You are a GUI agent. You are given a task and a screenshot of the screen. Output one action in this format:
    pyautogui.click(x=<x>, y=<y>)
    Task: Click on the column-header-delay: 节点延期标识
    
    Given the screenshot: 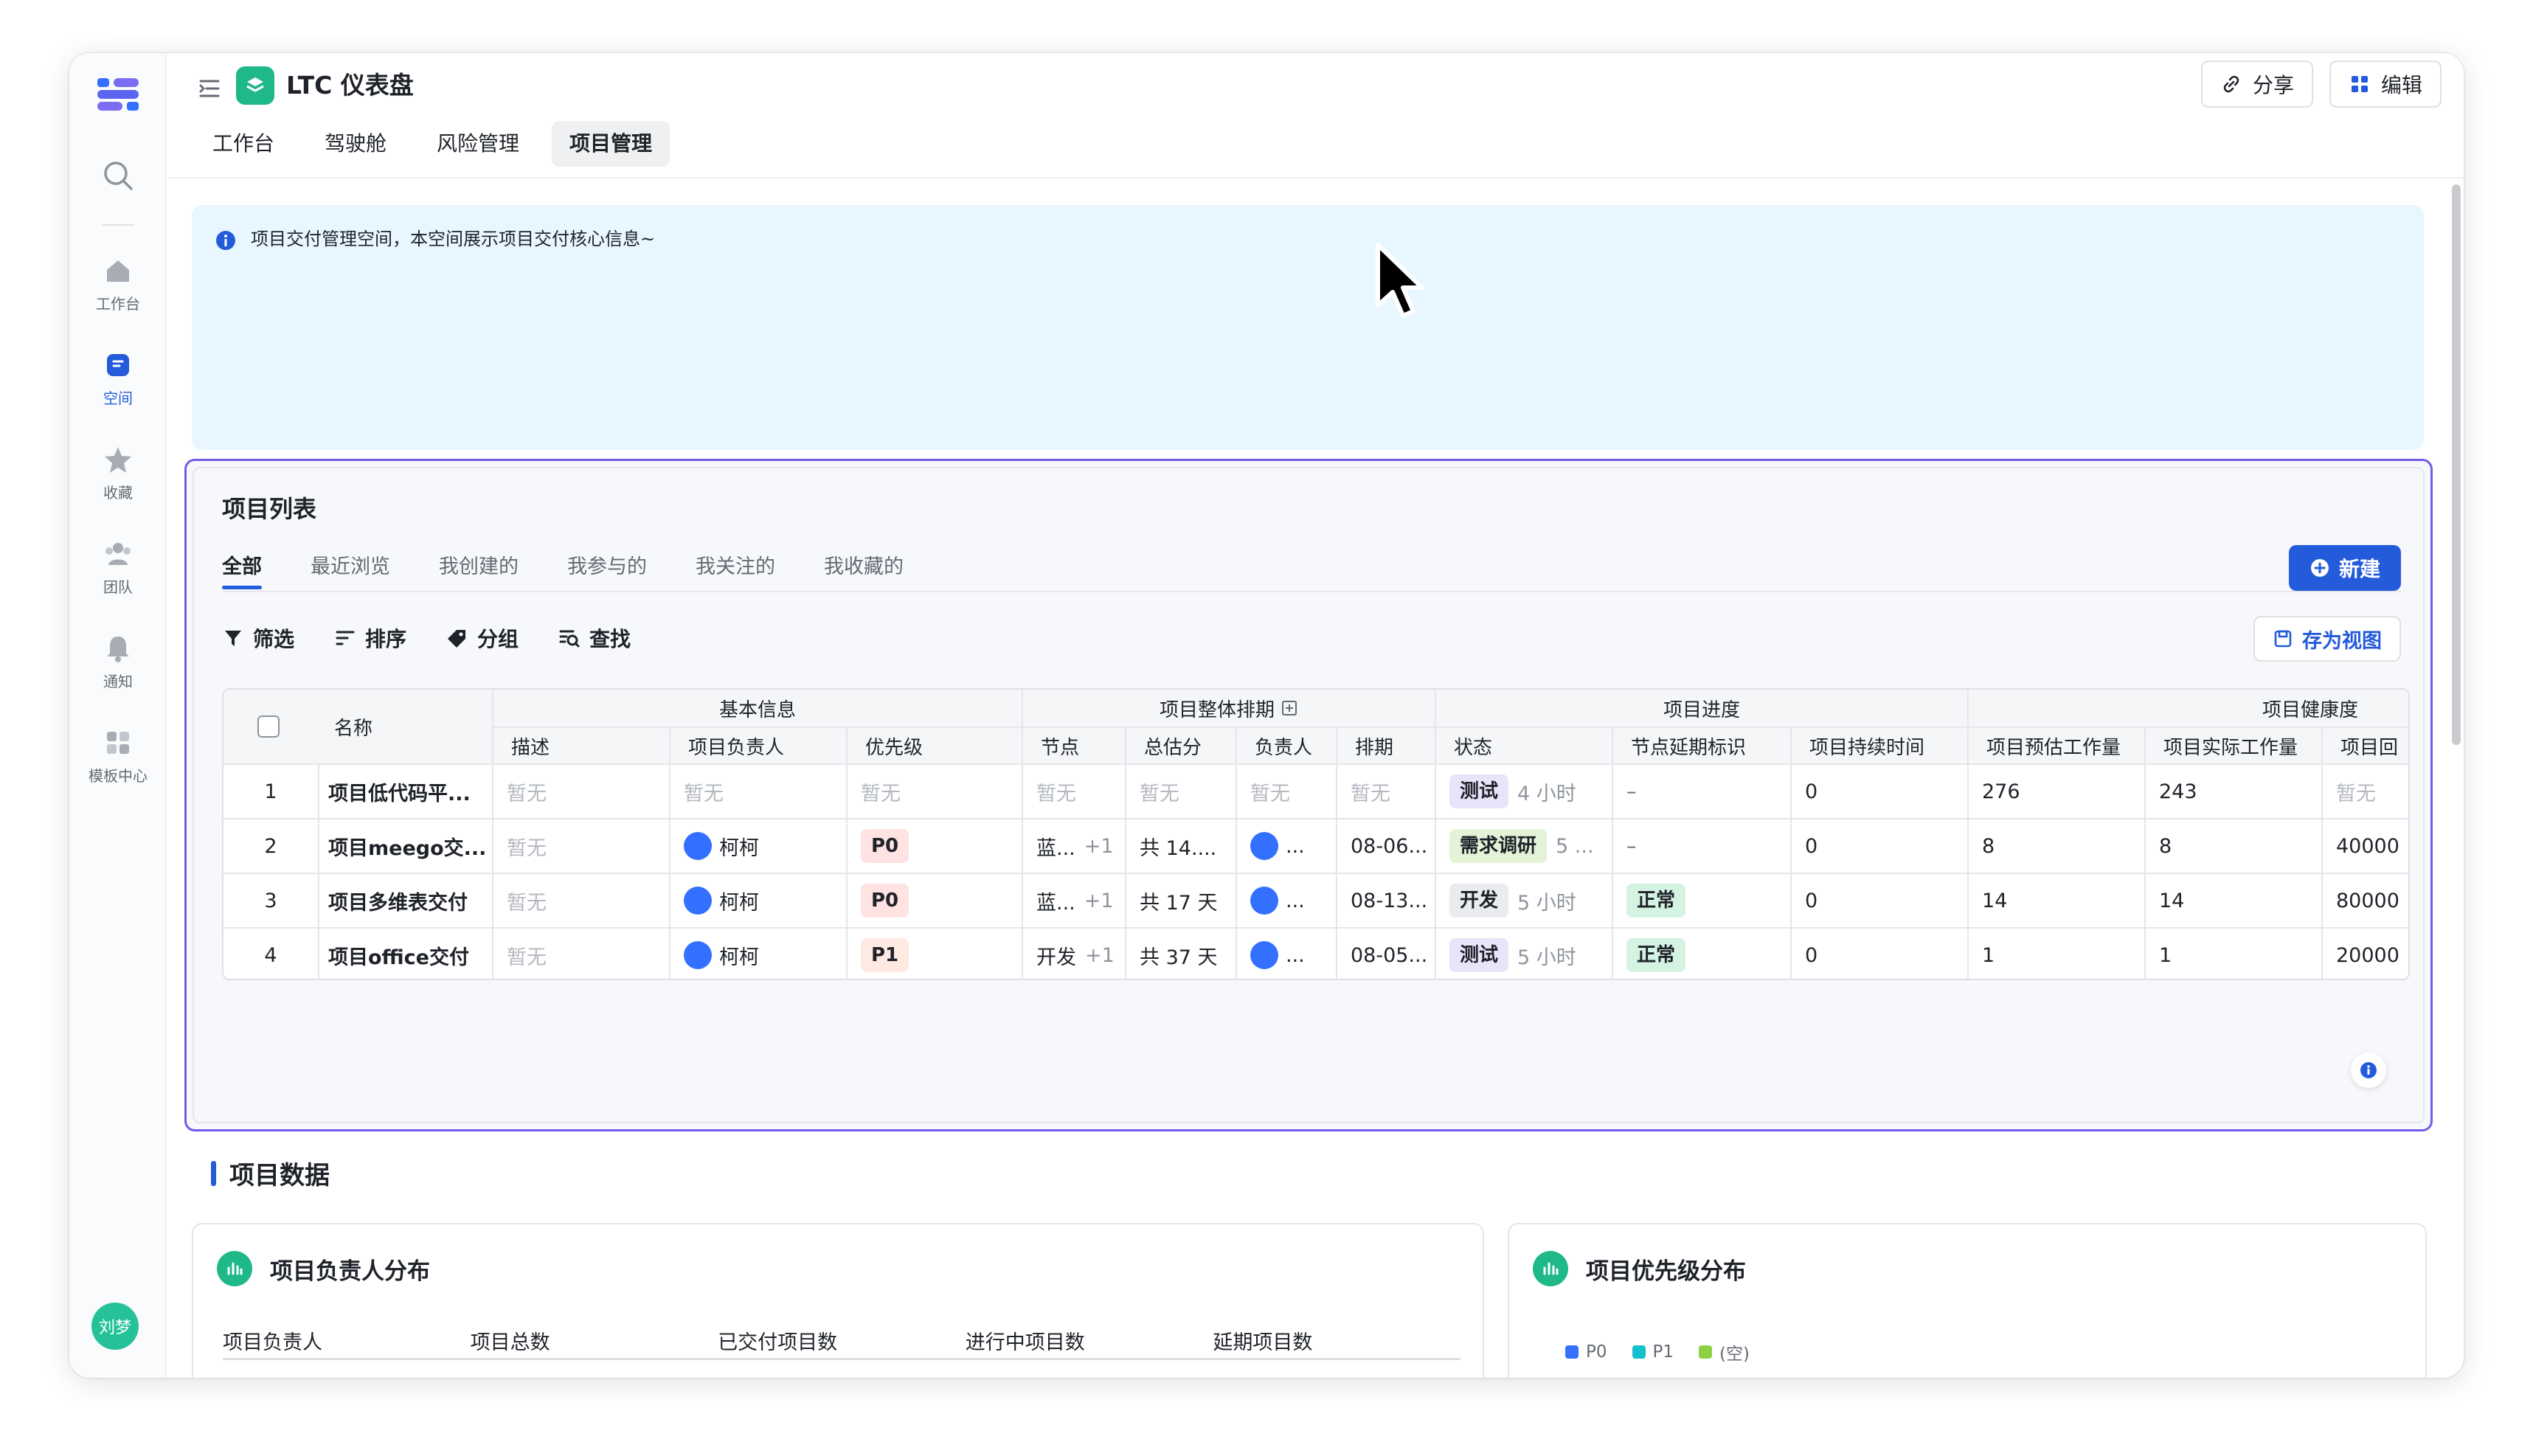 What is the action you would take?
    pyautogui.click(x=1703, y=746)
    